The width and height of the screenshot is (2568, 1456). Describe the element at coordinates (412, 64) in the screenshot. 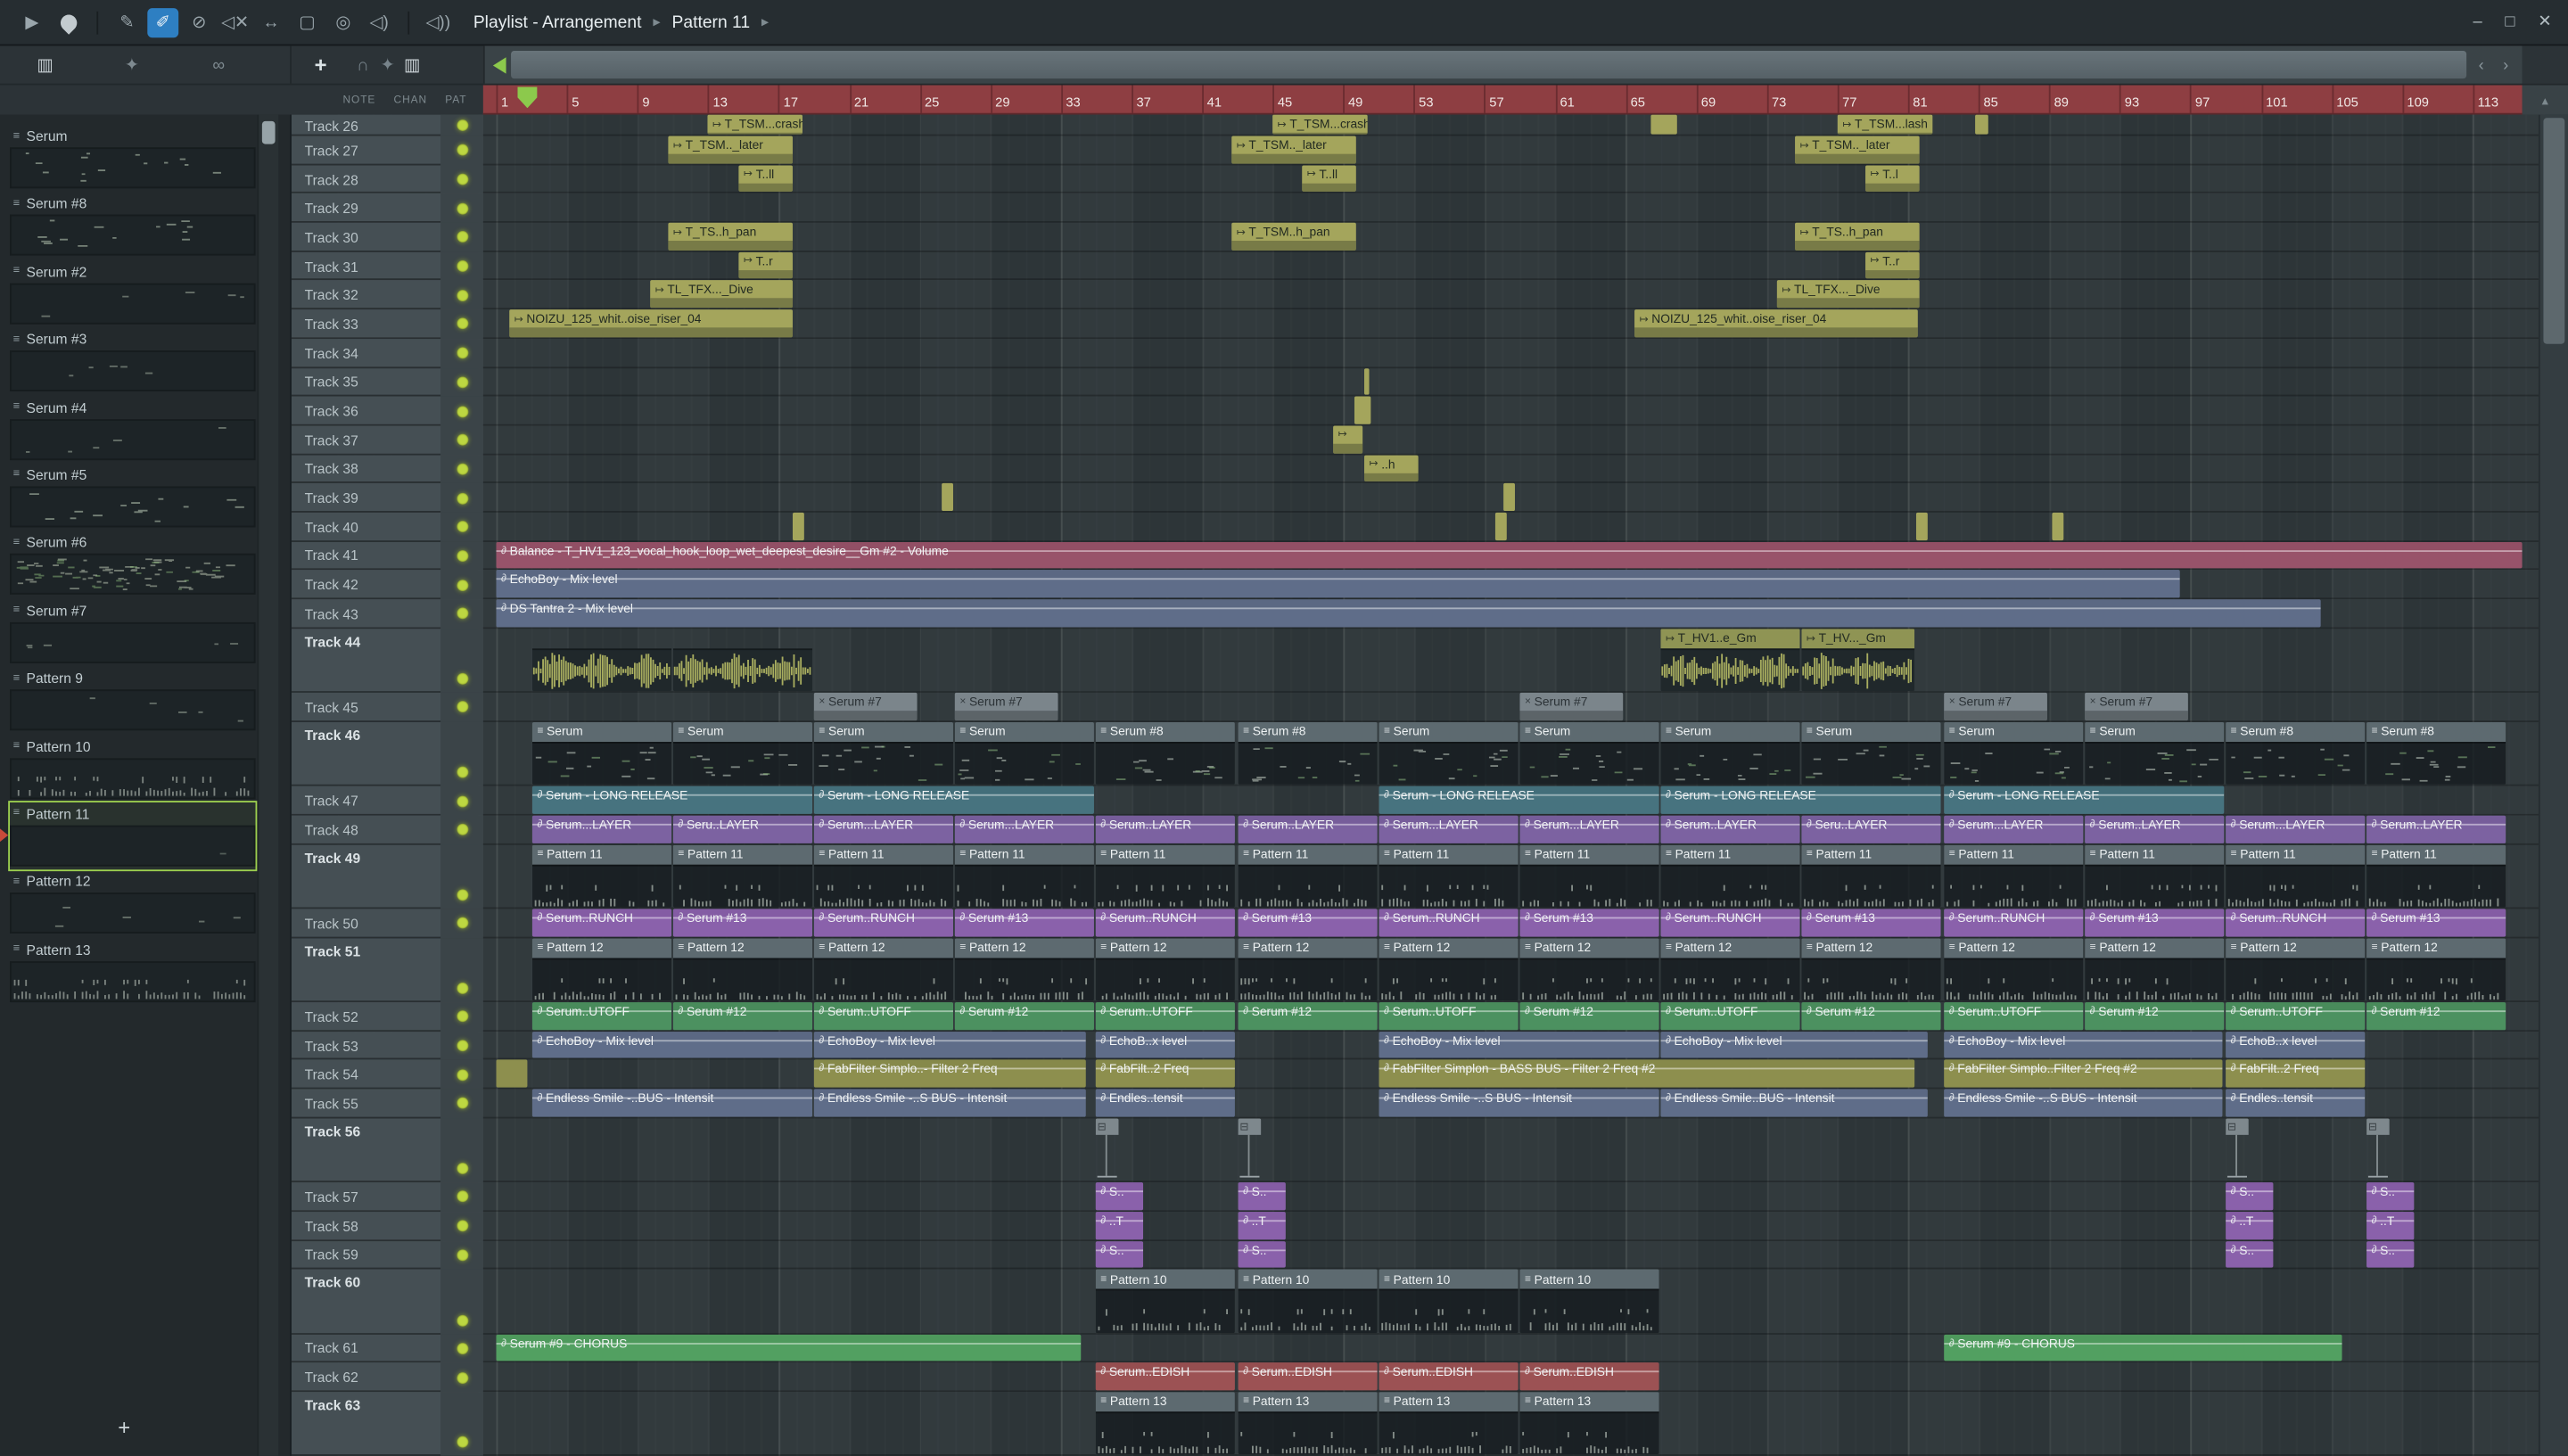

I see `keys-icon: ▥` at that location.